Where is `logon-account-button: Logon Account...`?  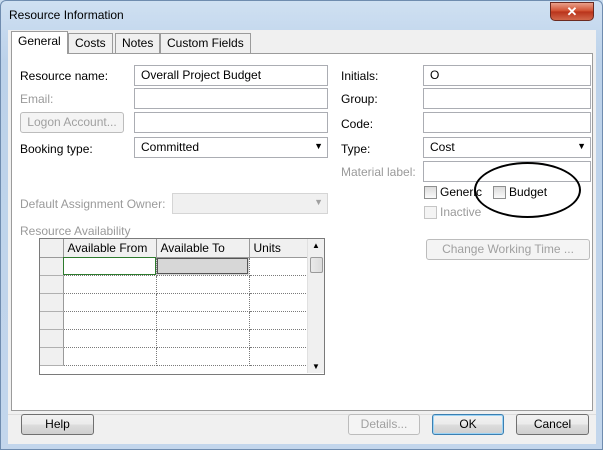 logon-account-button: Logon Account... is located at coordinates (72, 122).